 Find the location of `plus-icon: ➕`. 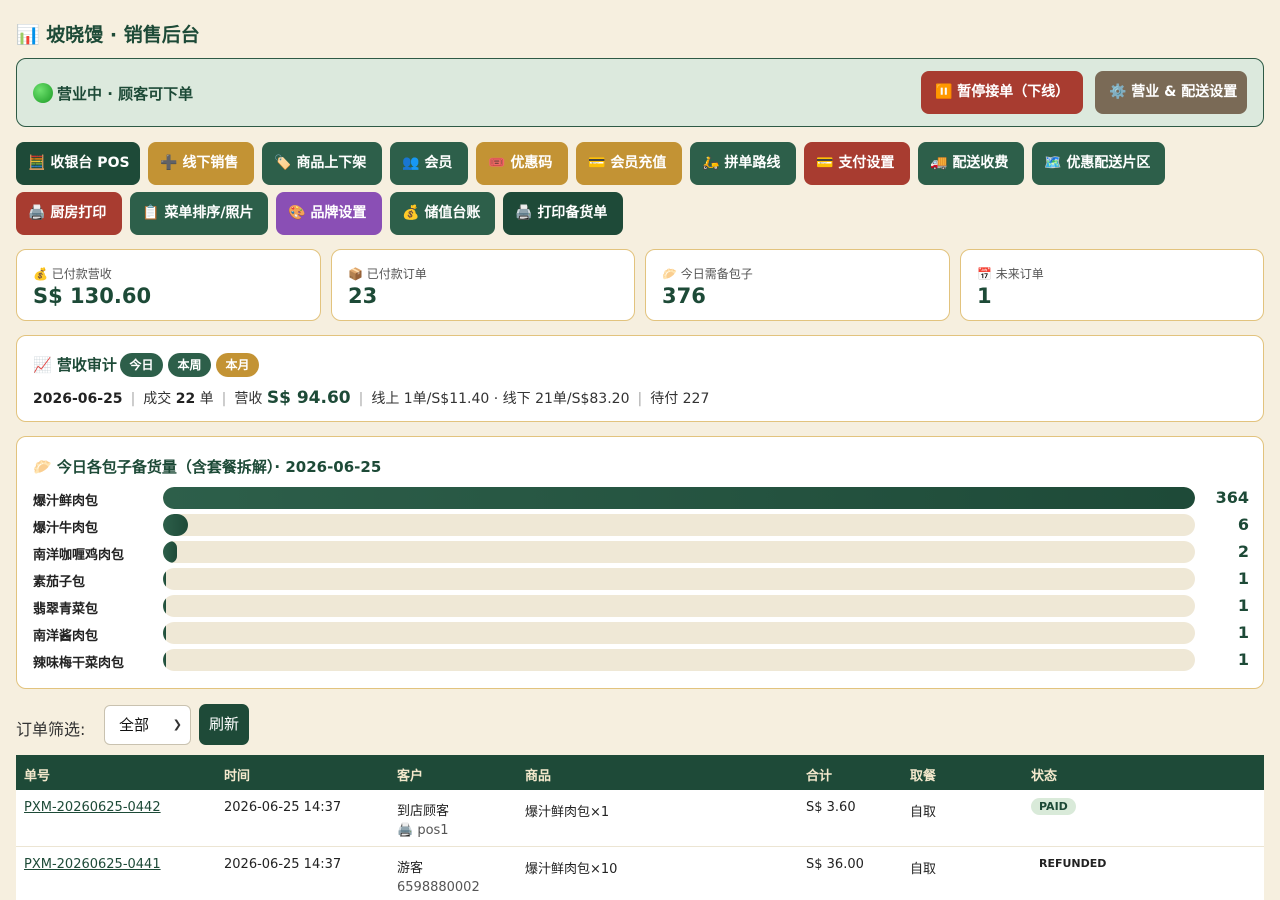

plus-icon: ➕ is located at coordinates (169, 163).